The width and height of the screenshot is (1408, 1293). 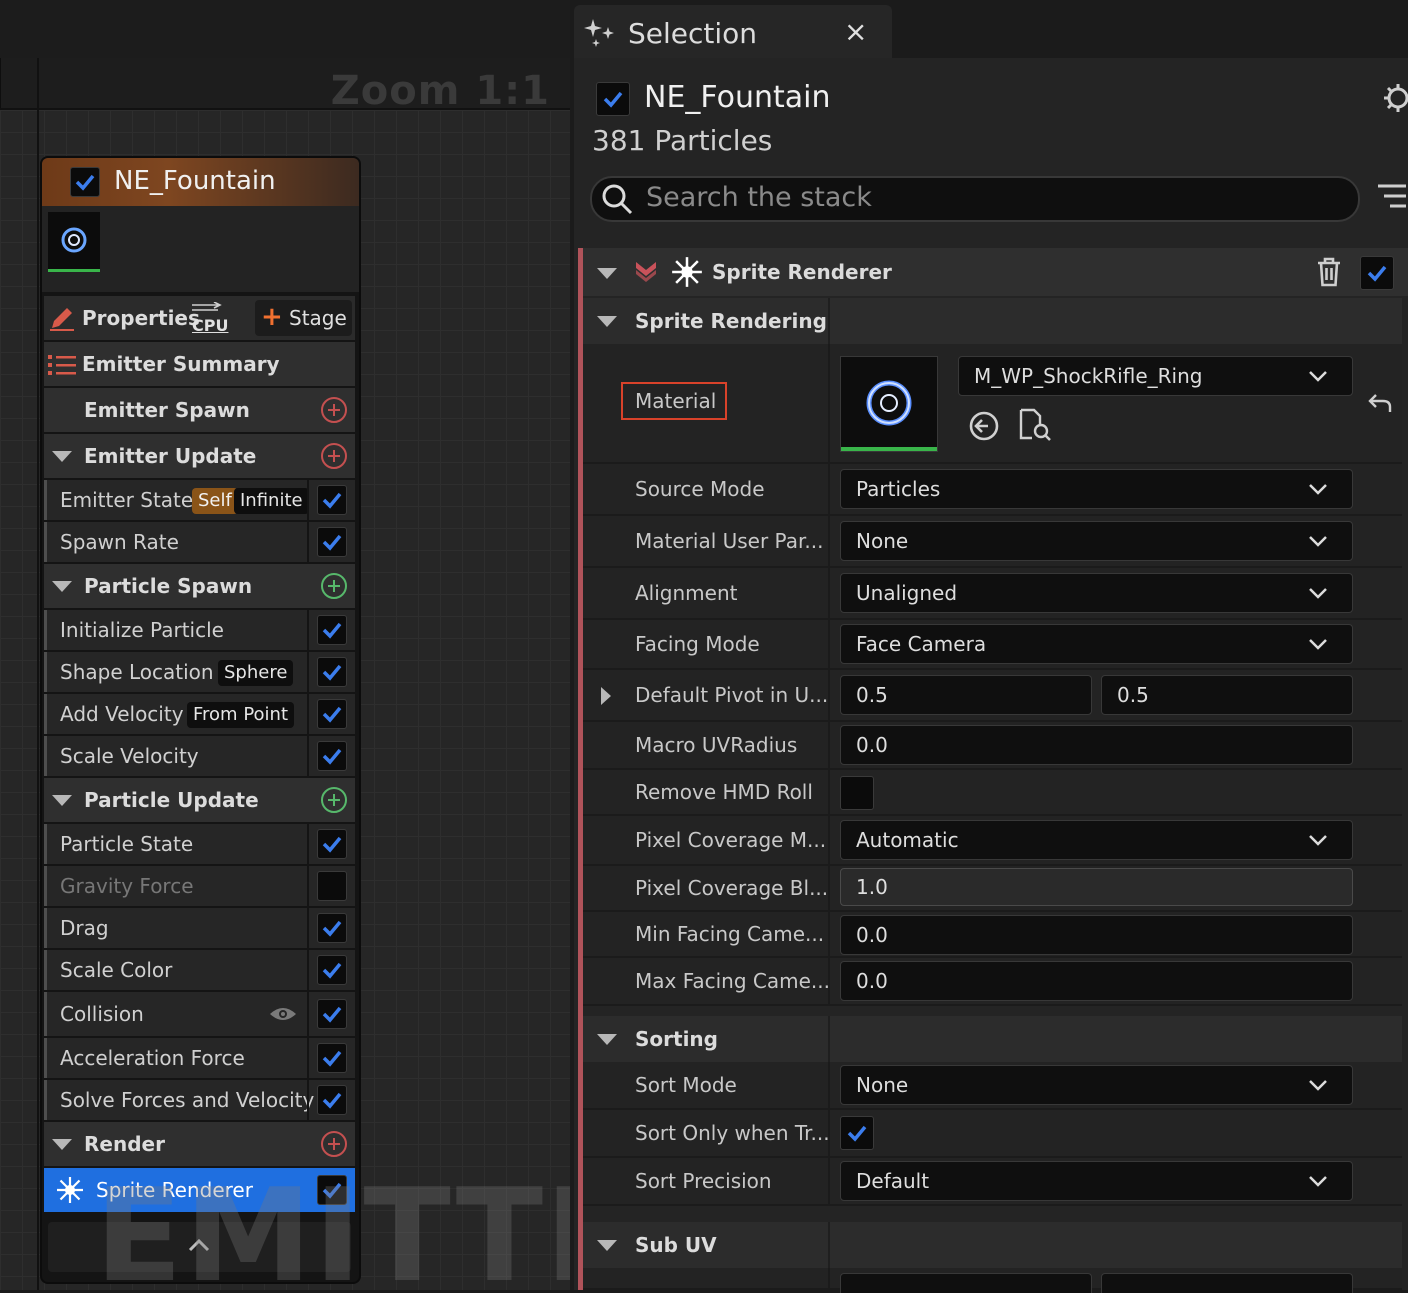 What do you see at coordinates (199, 586) in the screenshot?
I see `section-particle-spawn: Particle Spawn` at bounding box center [199, 586].